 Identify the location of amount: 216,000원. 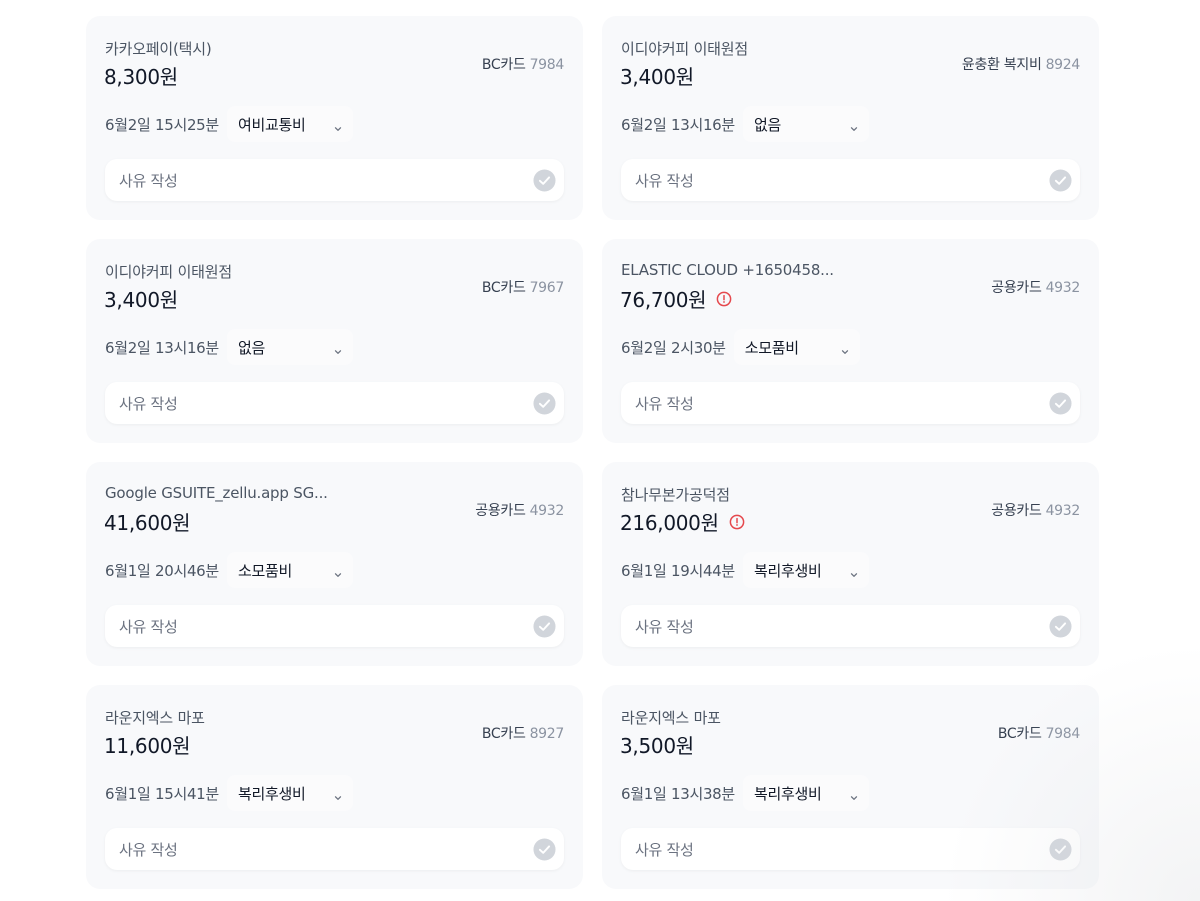
(669, 523).